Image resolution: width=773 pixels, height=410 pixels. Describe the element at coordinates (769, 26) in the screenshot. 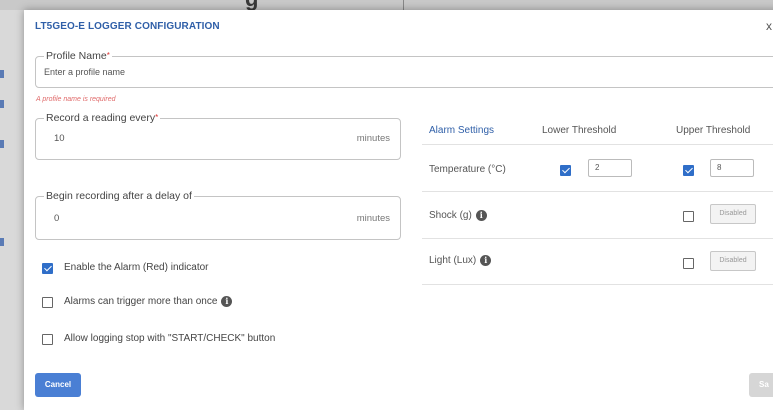

I see `close-icon: x` at that location.